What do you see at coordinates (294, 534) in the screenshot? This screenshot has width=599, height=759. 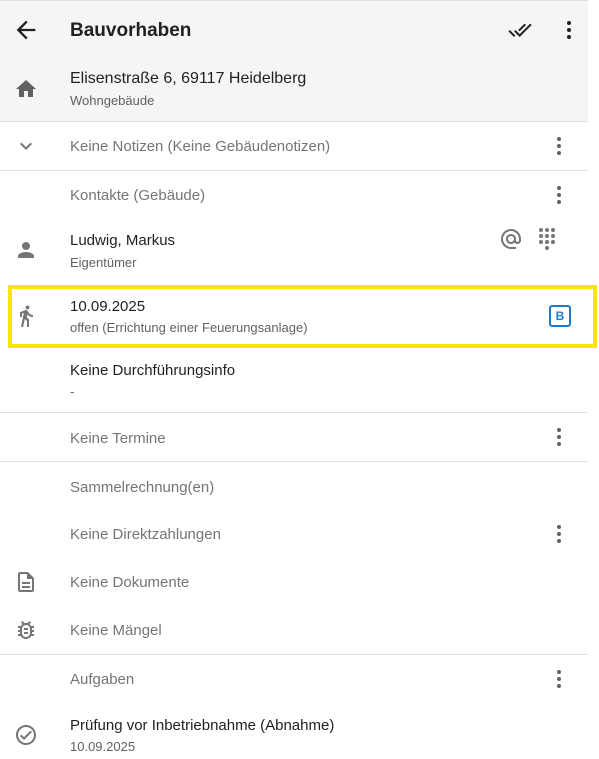 I see `payments-row: Keine Direktzahlungen` at bounding box center [294, 534].